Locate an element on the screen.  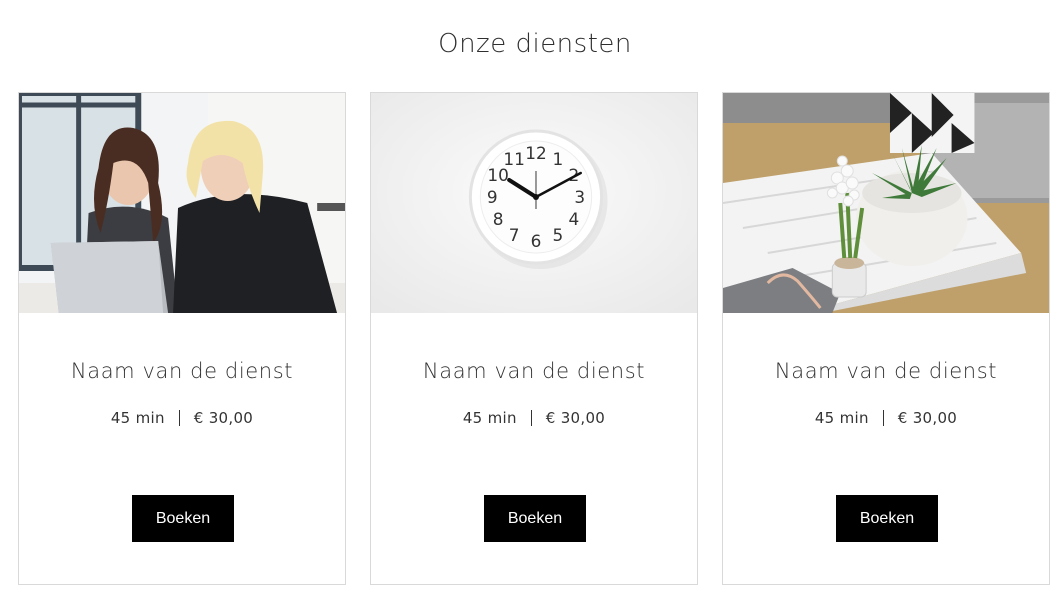
clock-numeral: 6 is located at coordinates (536, 241).